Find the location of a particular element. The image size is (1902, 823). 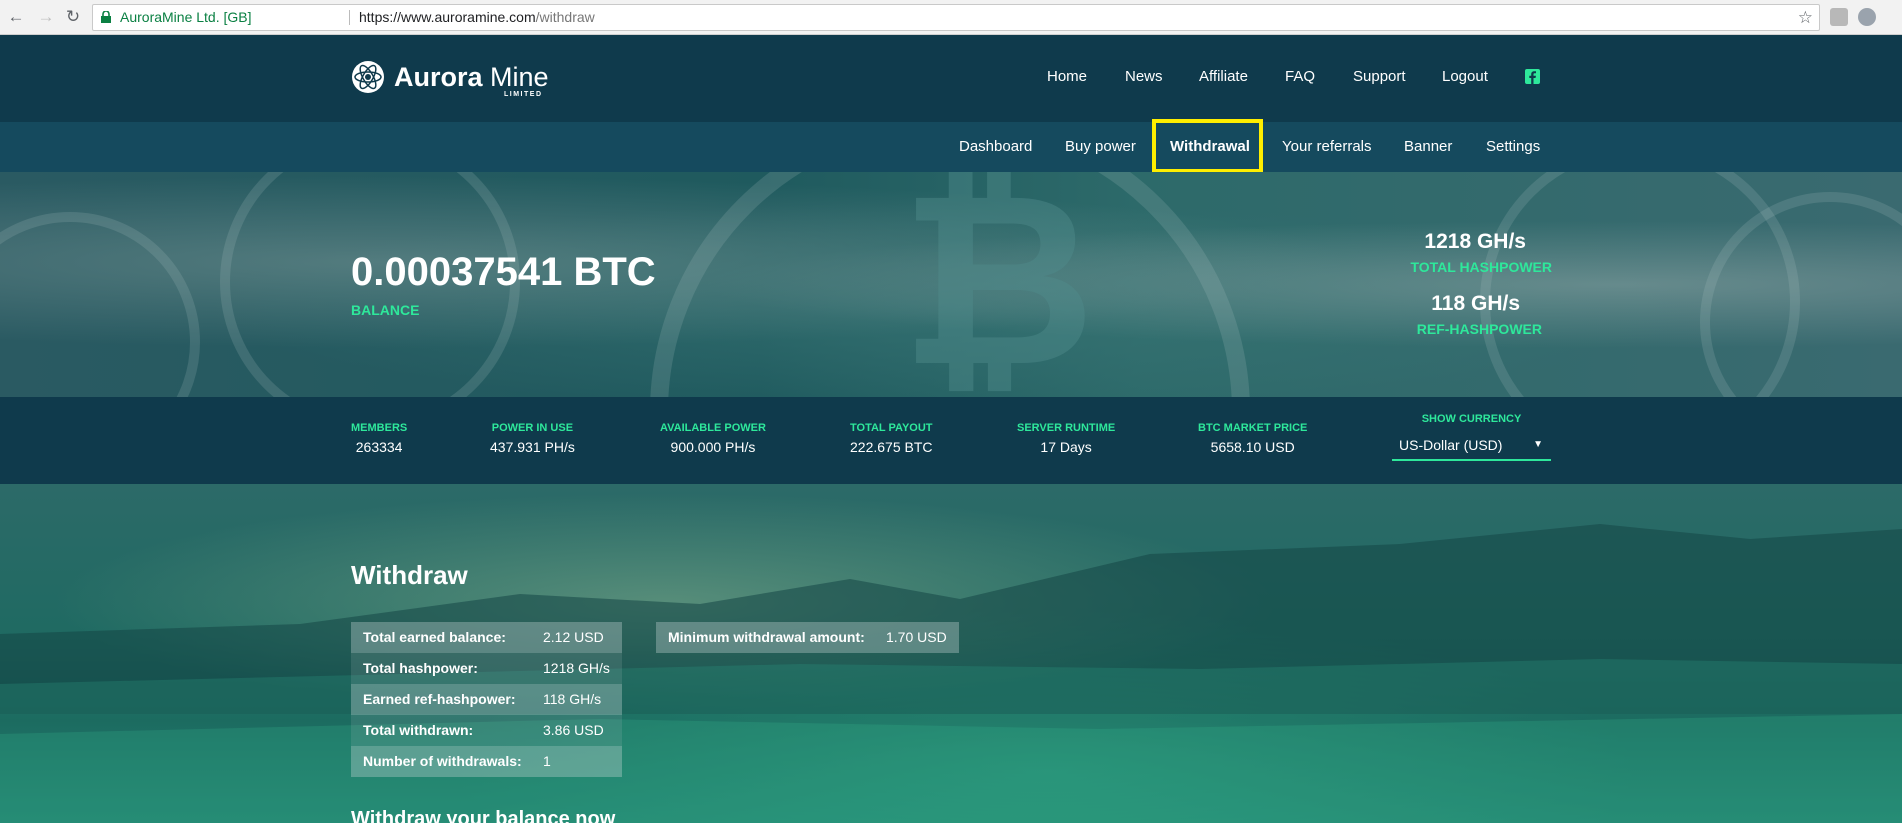

row-value: 1 is located at coordinates (547, 761).